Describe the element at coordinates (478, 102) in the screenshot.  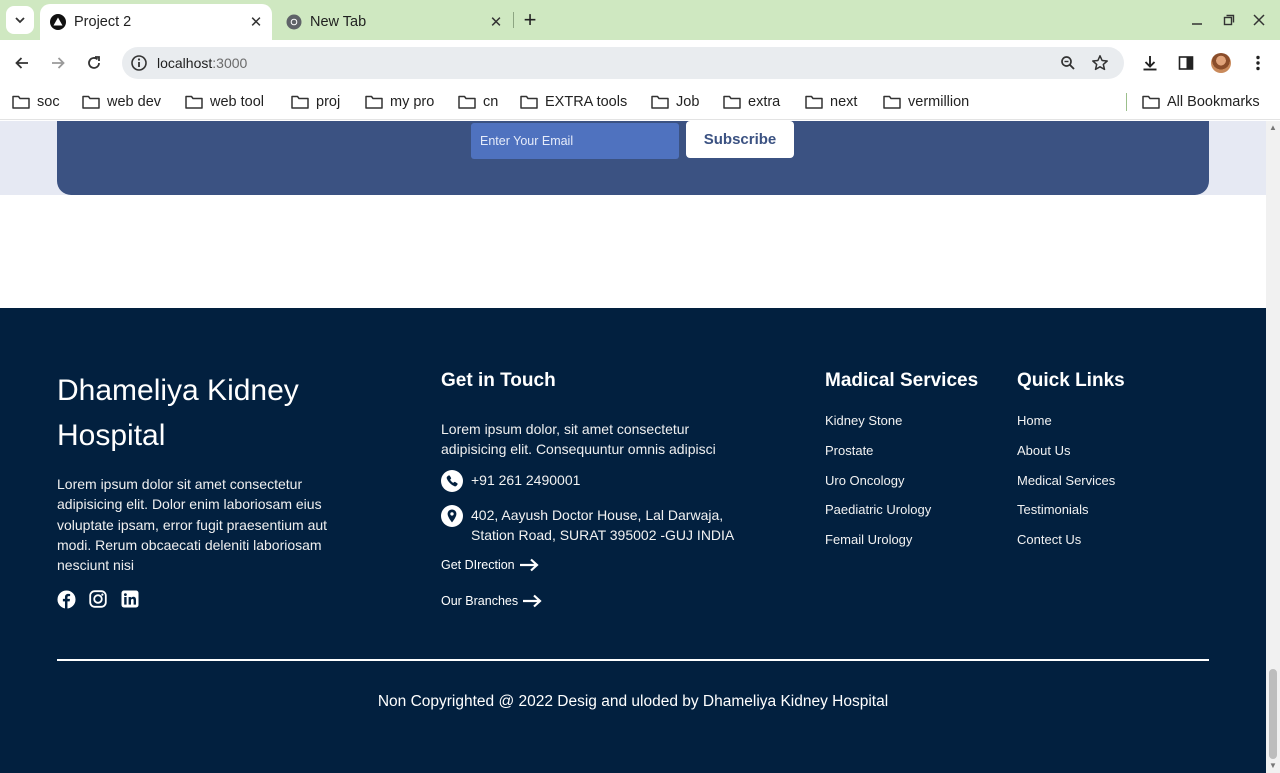
I see `bookmark-folder: cn` at that location.